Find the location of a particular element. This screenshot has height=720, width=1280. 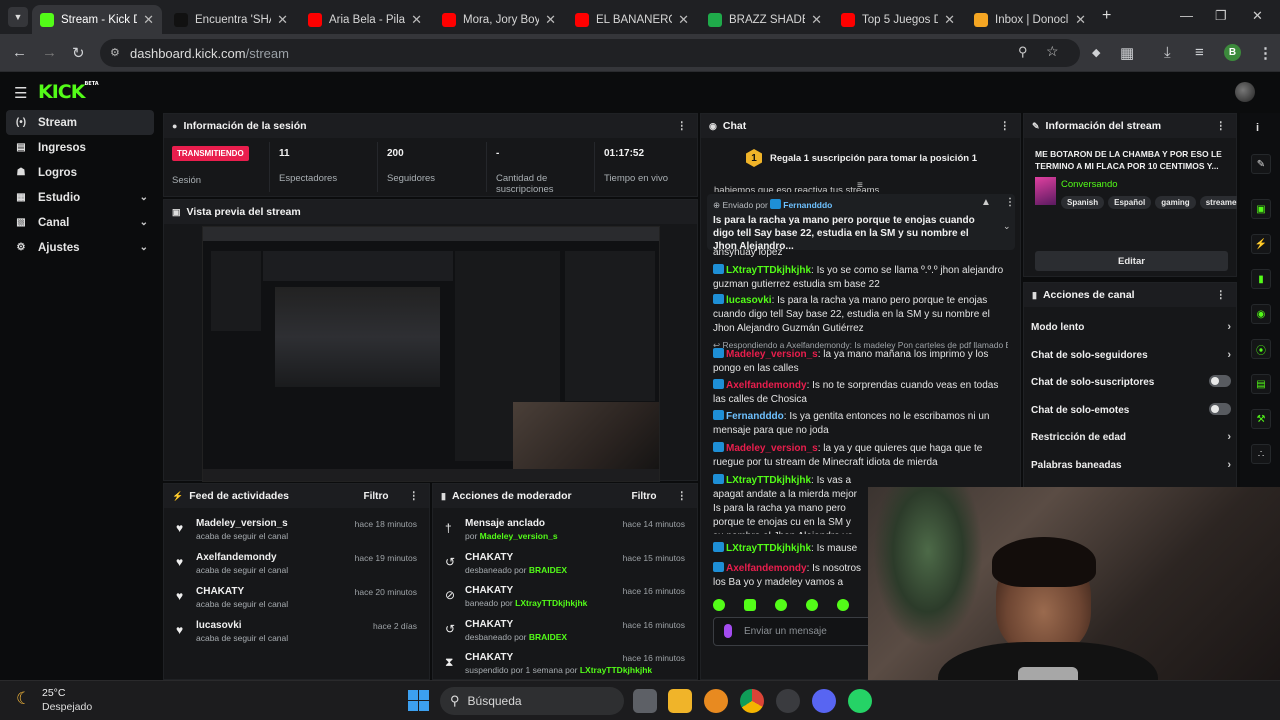

tag-chip: gaming is located at coordinates (1175, 202).